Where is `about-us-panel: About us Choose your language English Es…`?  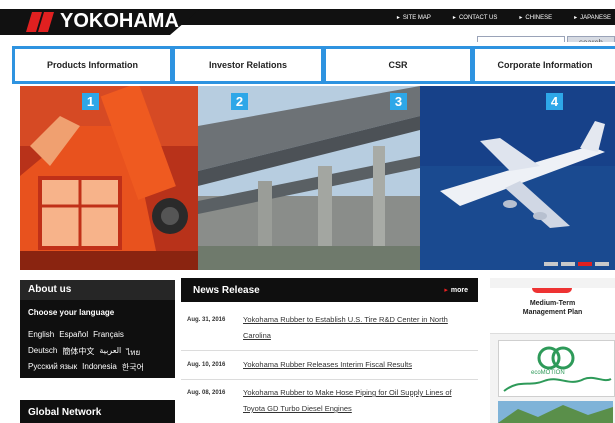
about-us-panel: About us Choose your language English Es… is located at coordinates (97, 329).